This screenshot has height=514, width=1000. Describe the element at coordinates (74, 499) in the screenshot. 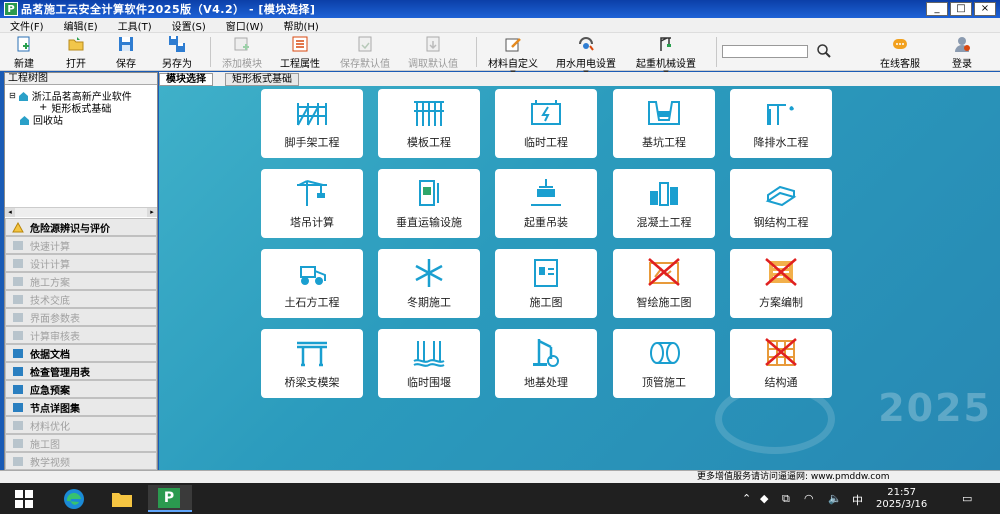

I see `edge-browser-icon` at that location.